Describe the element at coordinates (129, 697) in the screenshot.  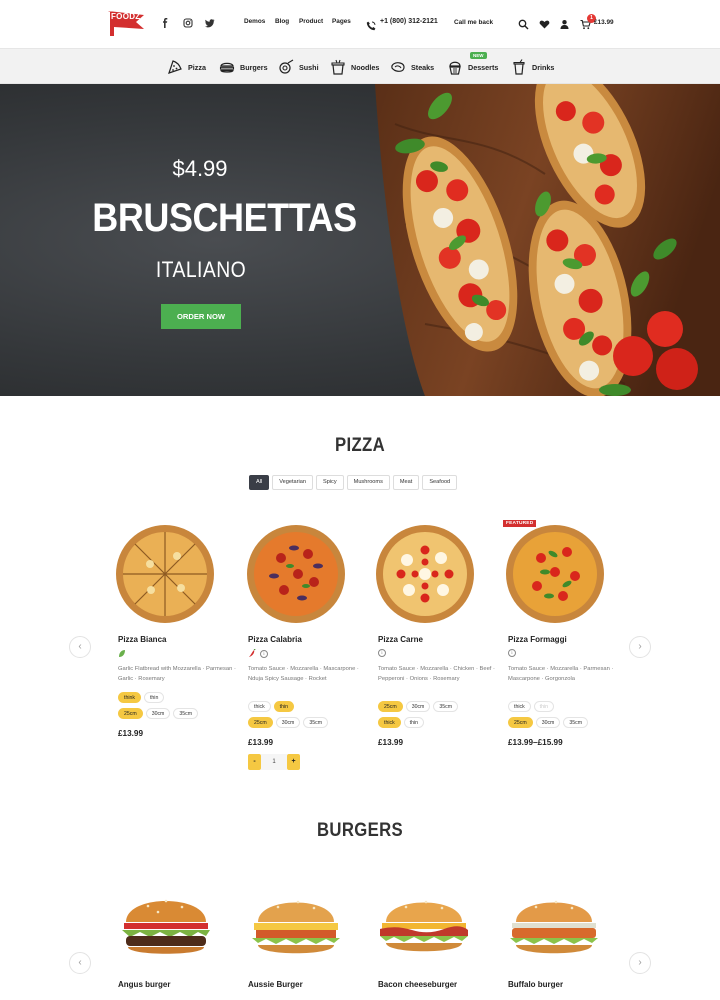
I see `option-chip: think` at that location.